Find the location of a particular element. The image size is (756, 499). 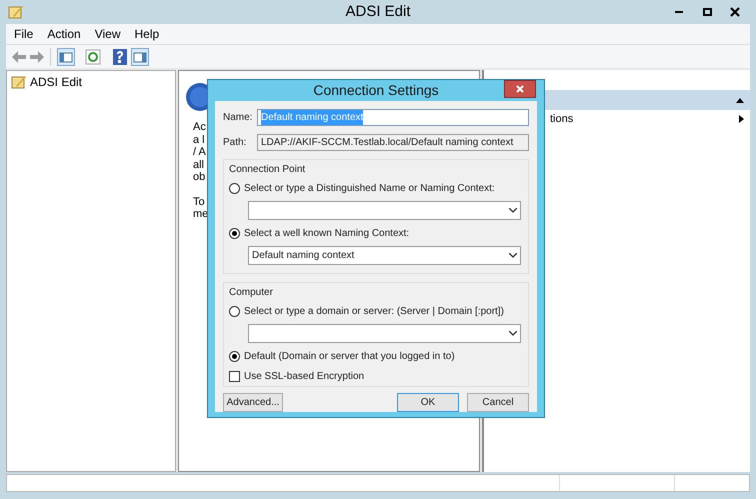

menu-item: Action is located at coordinates (64, 34).